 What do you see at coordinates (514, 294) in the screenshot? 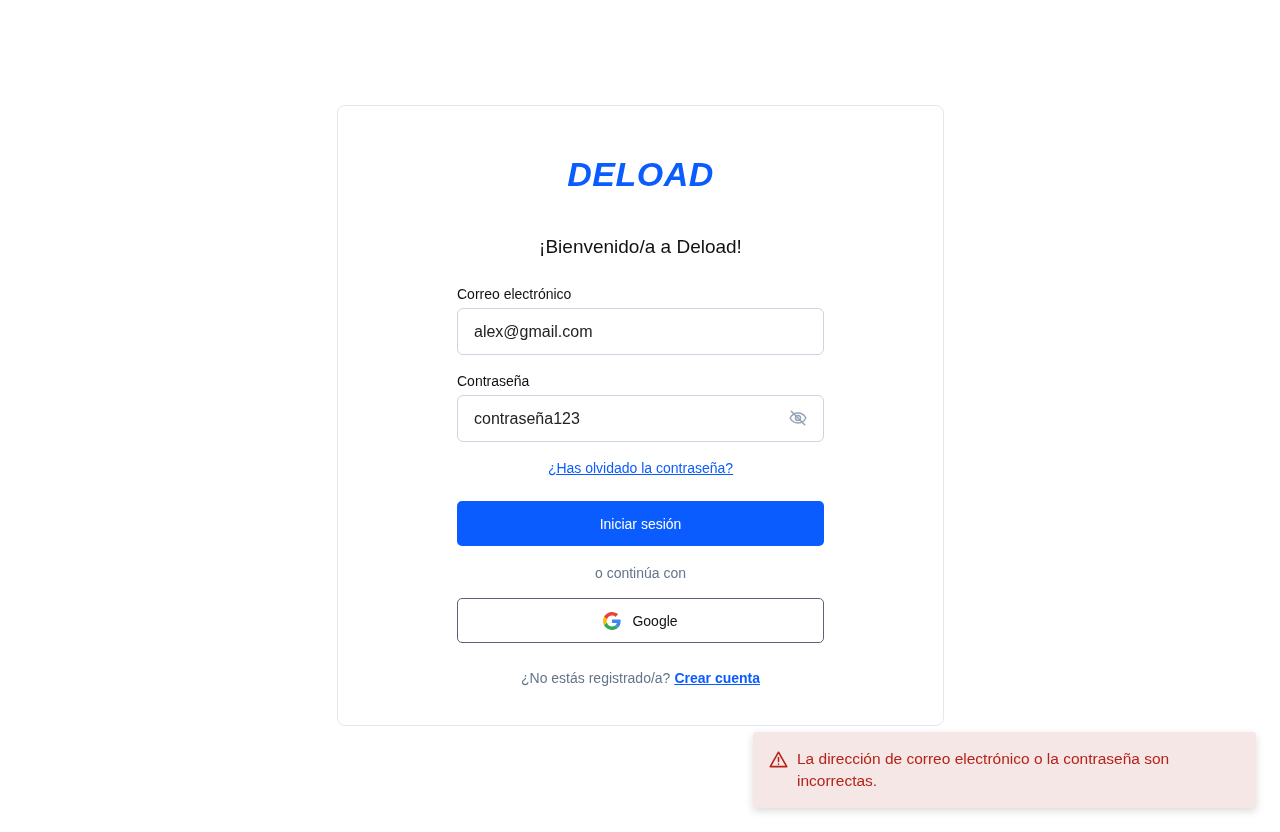
I see `email-label: Correo electrónico` at bounding box center [514, 294].